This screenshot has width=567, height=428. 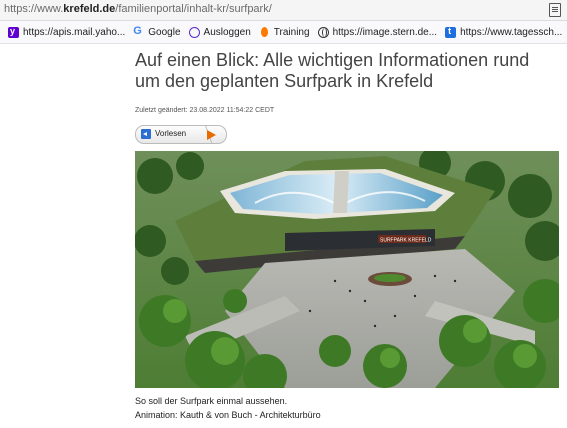 What do you see at coordinates (211, 135) in the screenshot?
I see `play-icon` at bounding box center [211, 135].